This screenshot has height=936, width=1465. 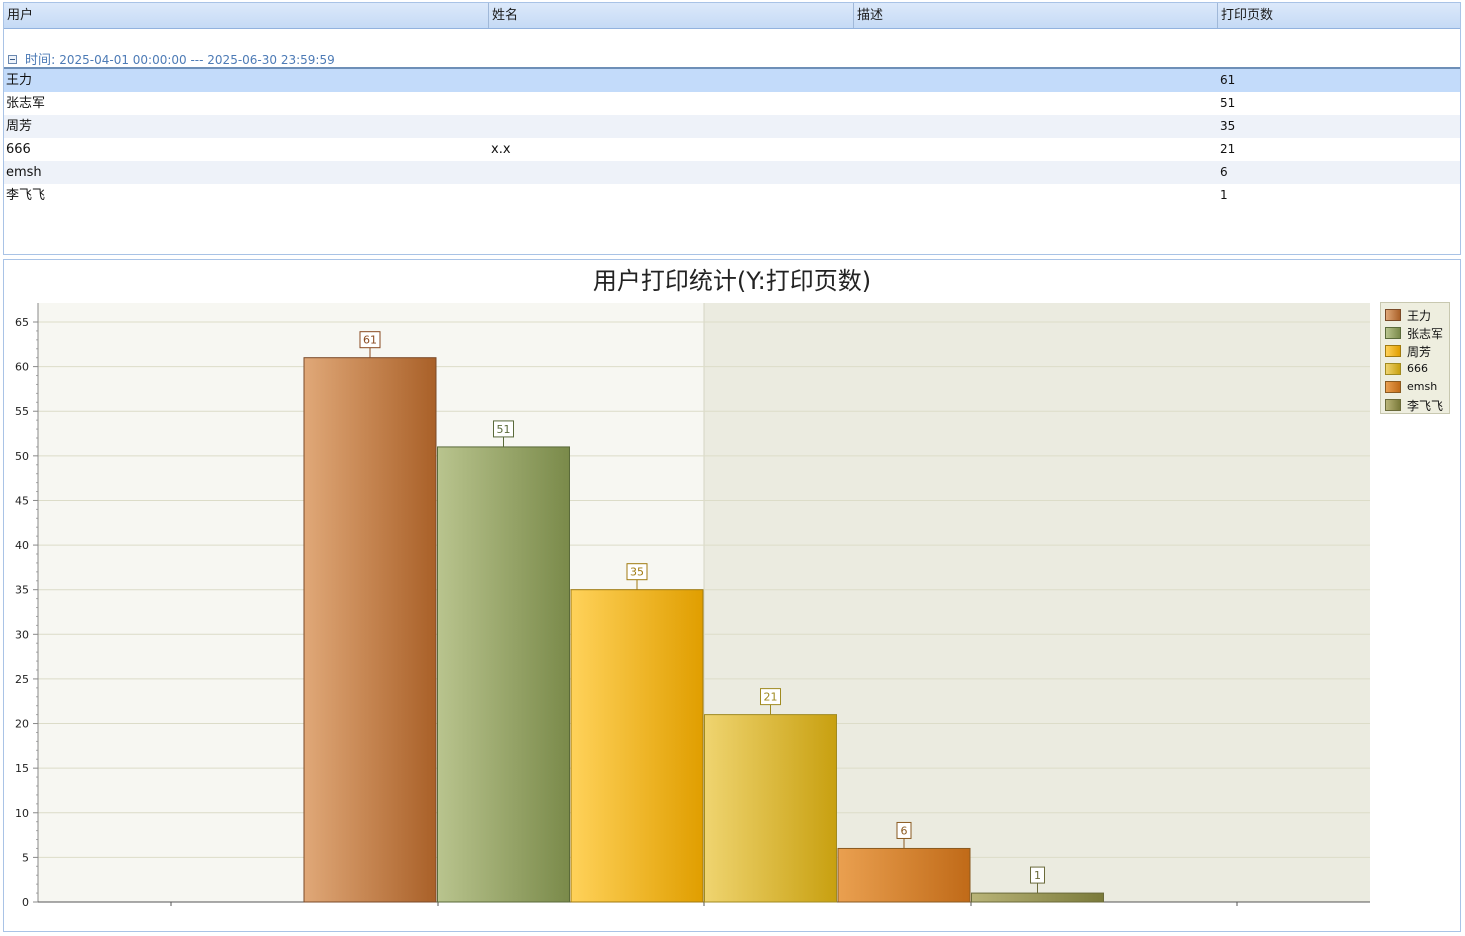 What do you see at coordinates (1035, 15) in the screenshot?
I see `column-header-description: 描述` at bounding box center [1035, 15].